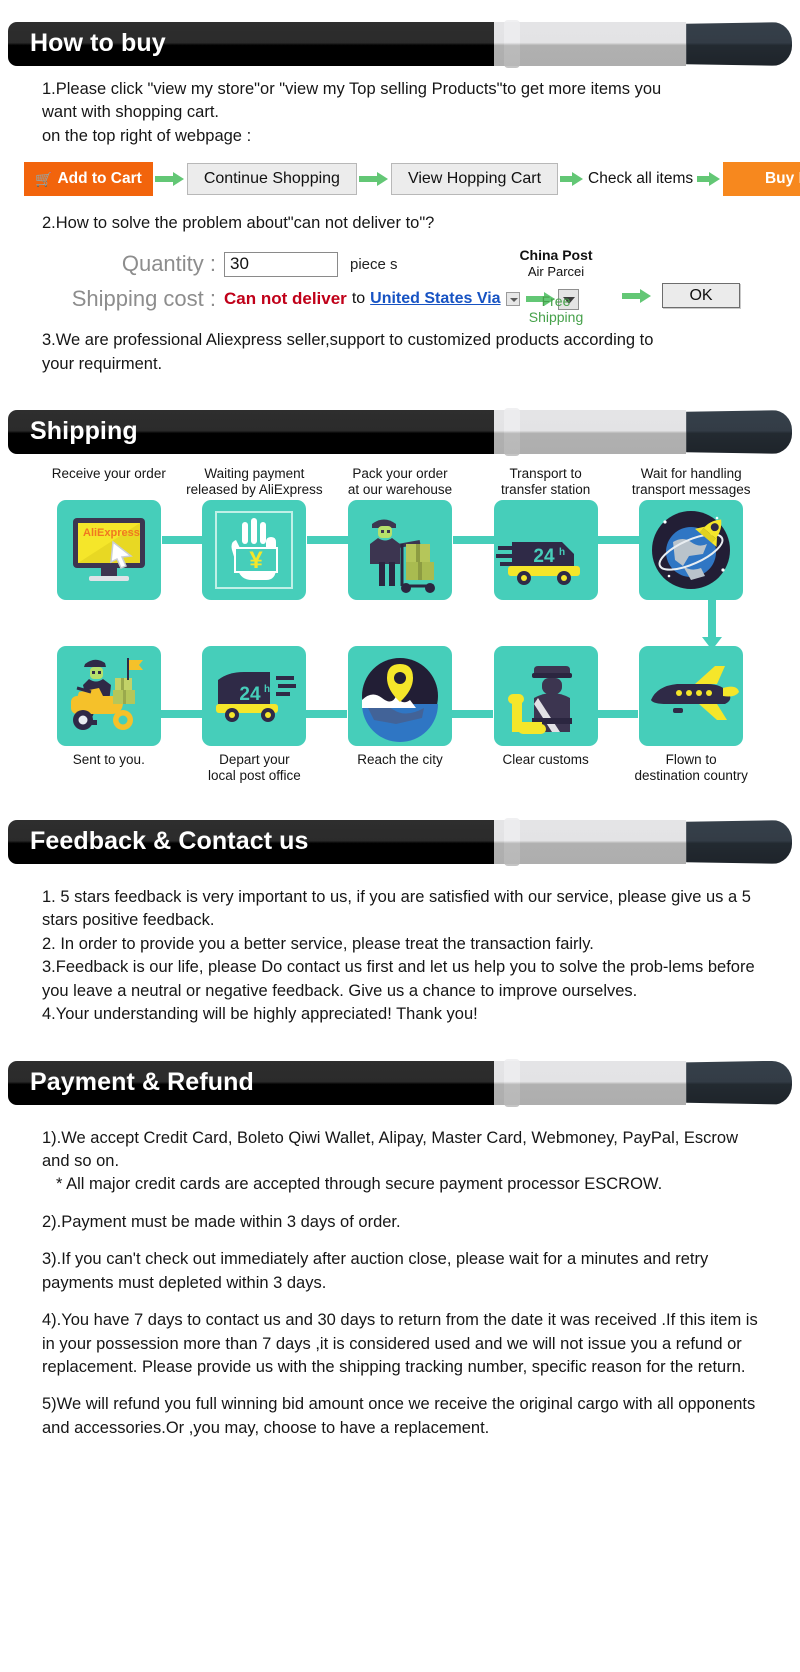 The height and width of the screenshot is (1672, 800). Describe the element at coordinates (400, 625) in the screenshot. I see `shipping-flow-connector-row` at that location.